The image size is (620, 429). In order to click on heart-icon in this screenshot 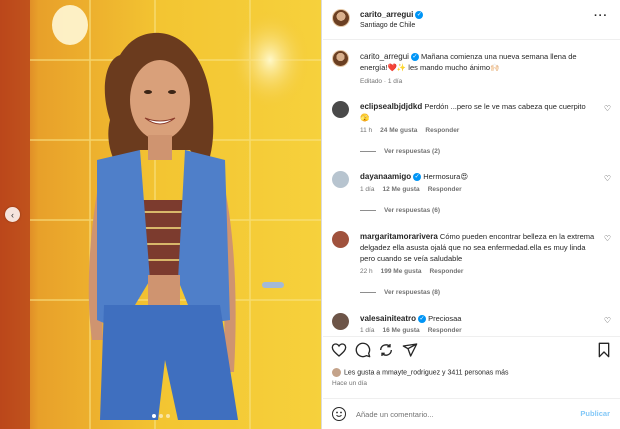, I will do `click(339, 350)`.